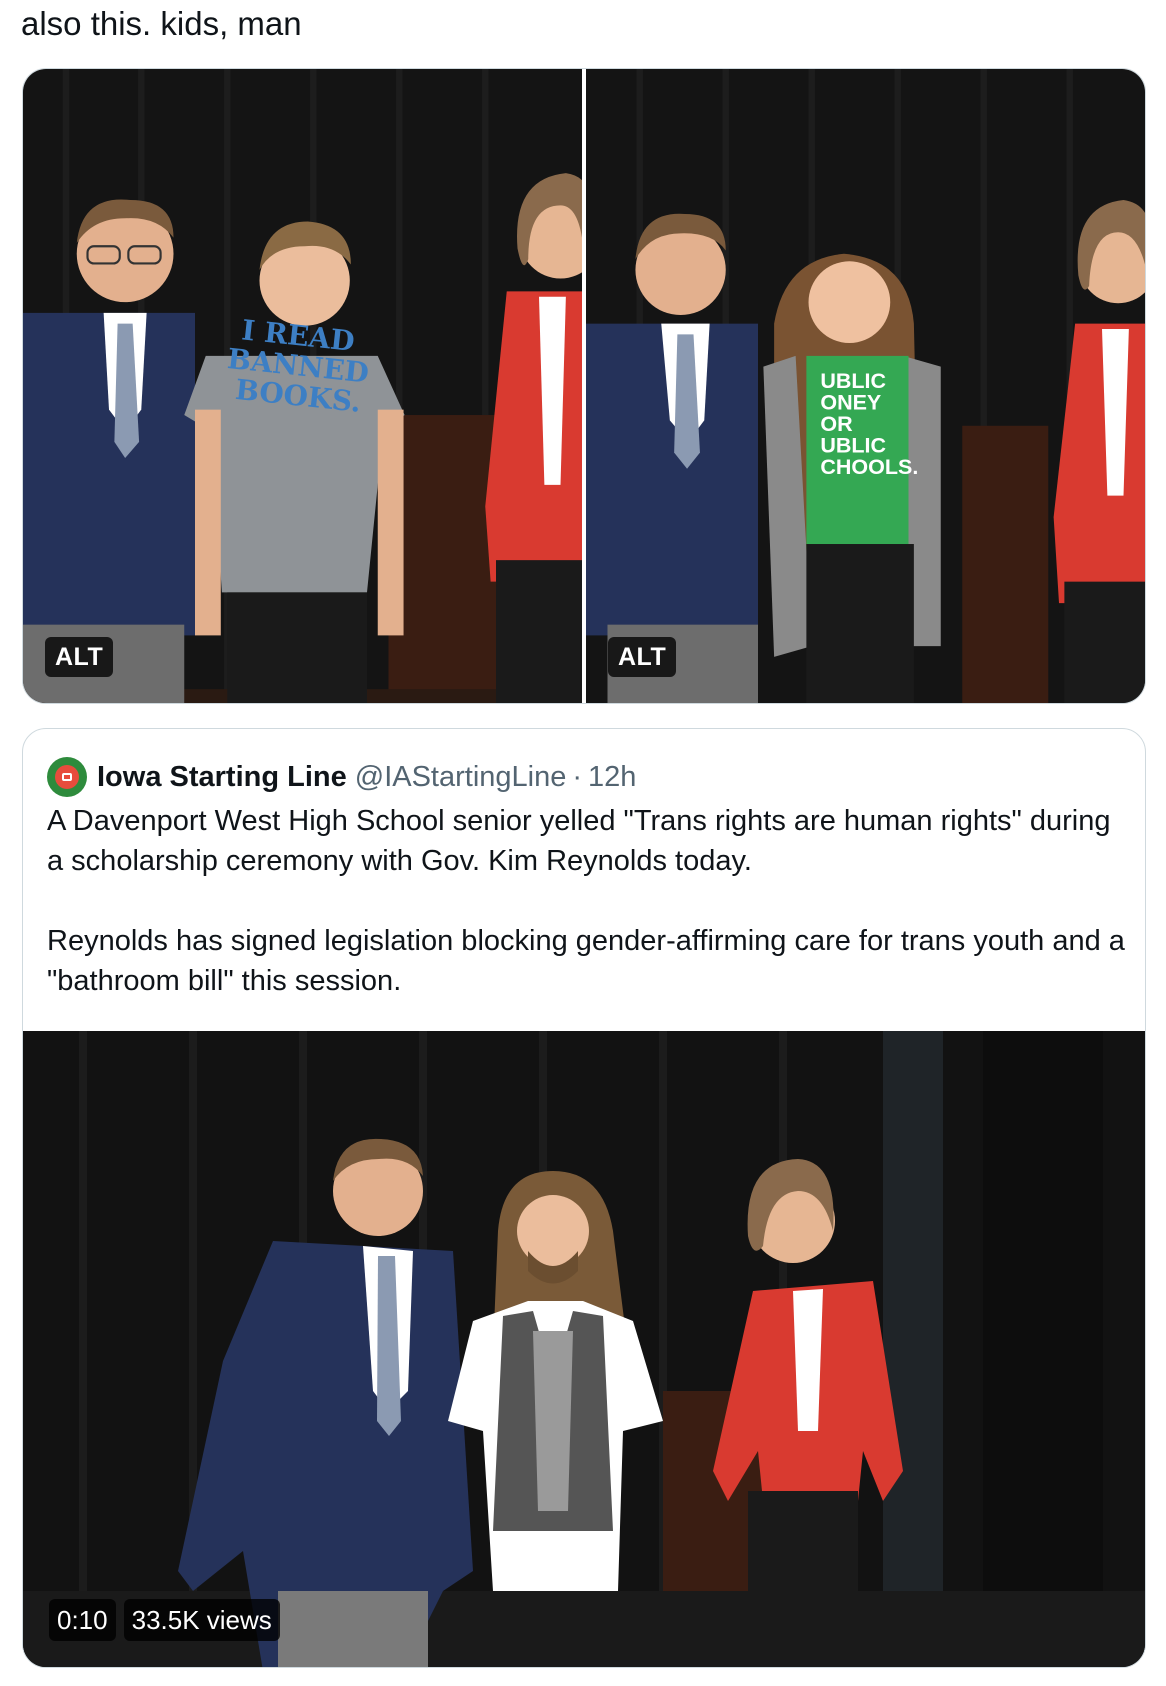 Image resolution: width=1166 pixels, height=1686 pixels. What do you see at coordinates (161, 23) in the screenshot?
I see `tweet-text: also this. kids, man` at bounding box center [161, 23].